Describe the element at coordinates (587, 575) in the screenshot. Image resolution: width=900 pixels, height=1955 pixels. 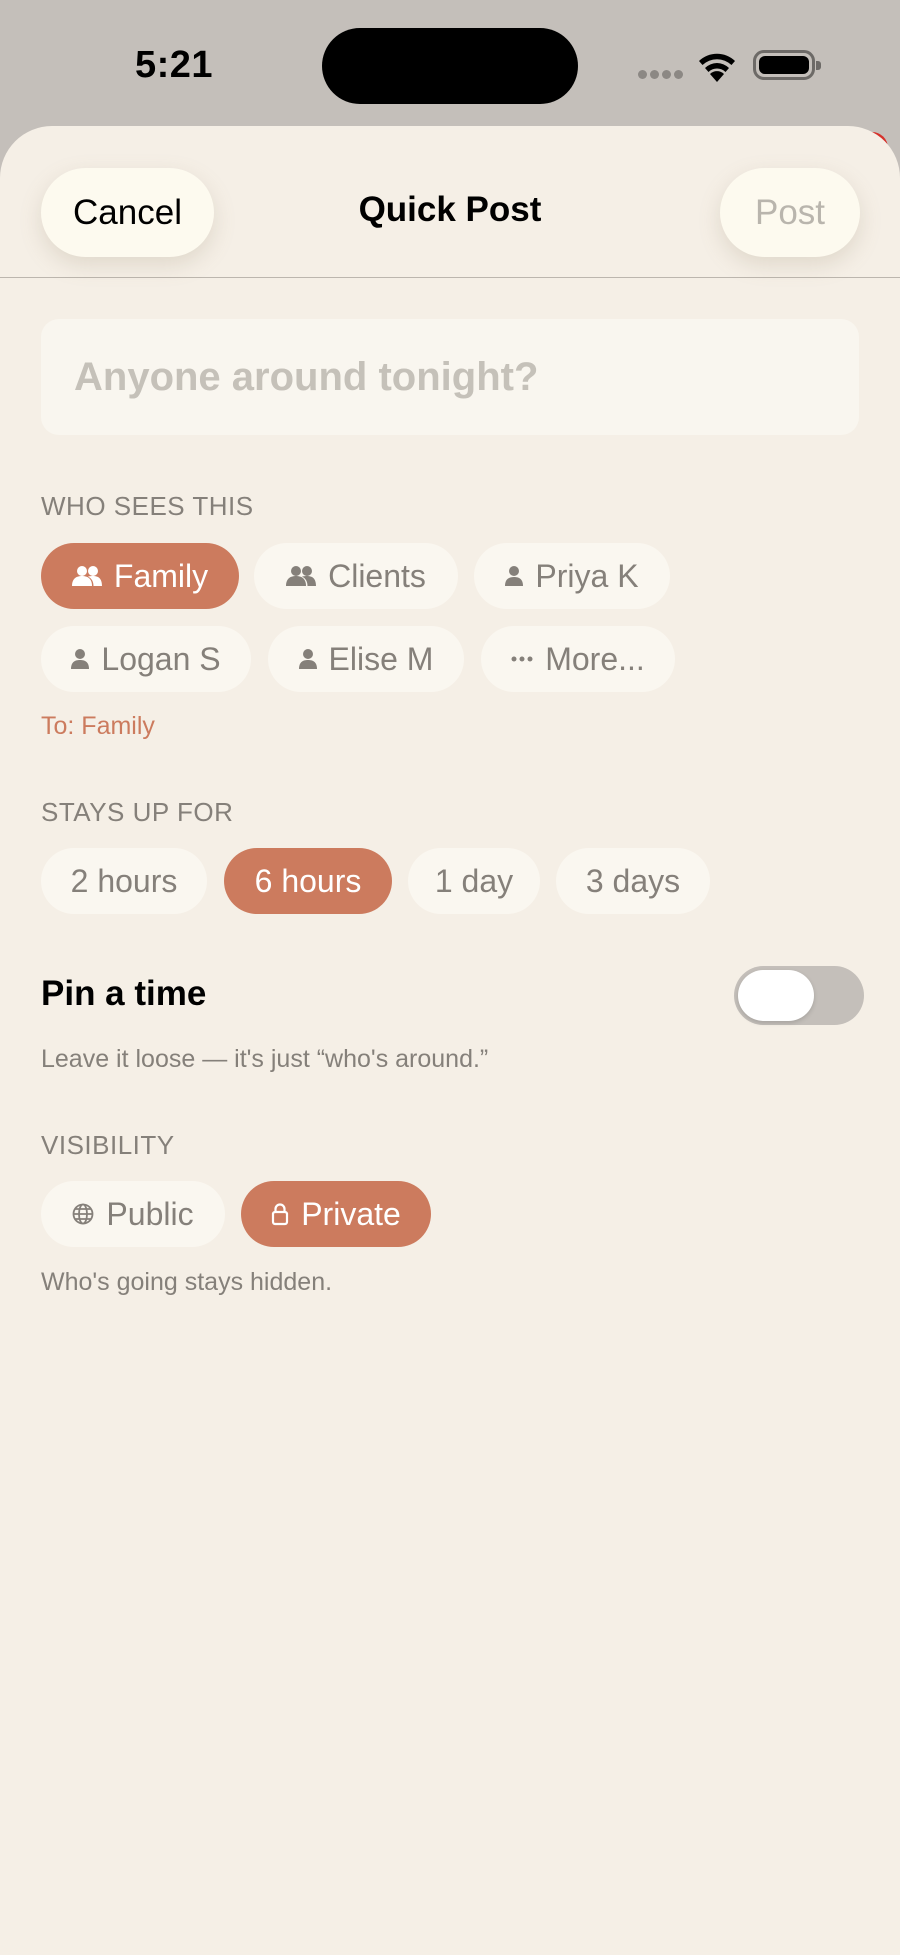
I see `chip-label: Priya K` at that location.